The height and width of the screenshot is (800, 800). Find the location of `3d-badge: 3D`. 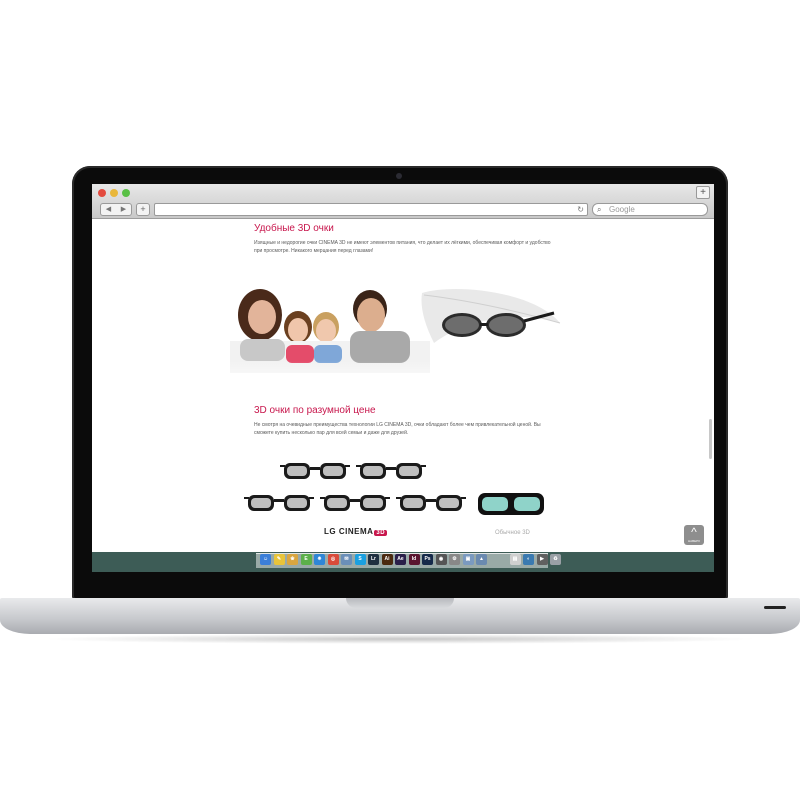

3d-badge: 3D is located at coordinates (381, 533).